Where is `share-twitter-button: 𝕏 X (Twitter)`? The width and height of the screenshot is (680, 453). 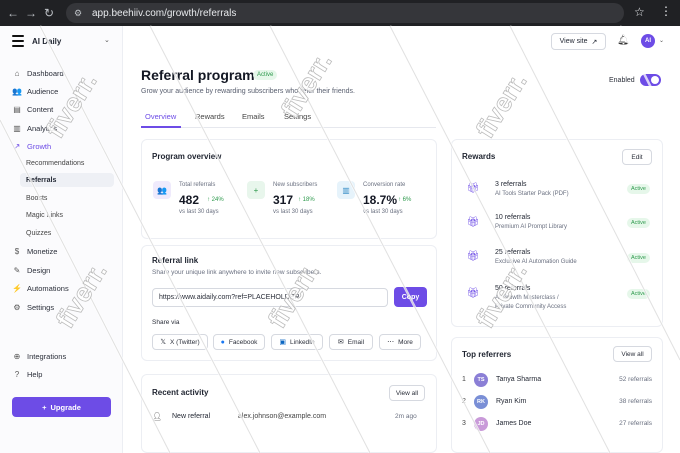 share-twitter-button: 𝕏 X (Twitter) is located at coordinates (180, 342).